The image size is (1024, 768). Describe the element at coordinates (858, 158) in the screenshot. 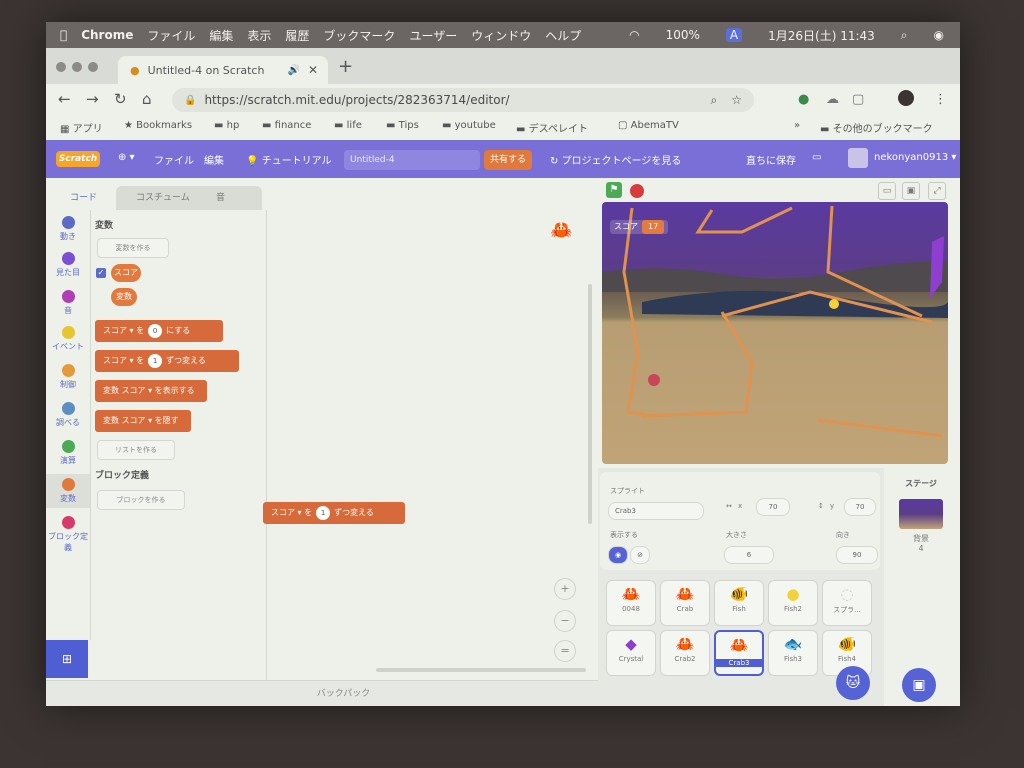

I see `user-avatar` at that location.